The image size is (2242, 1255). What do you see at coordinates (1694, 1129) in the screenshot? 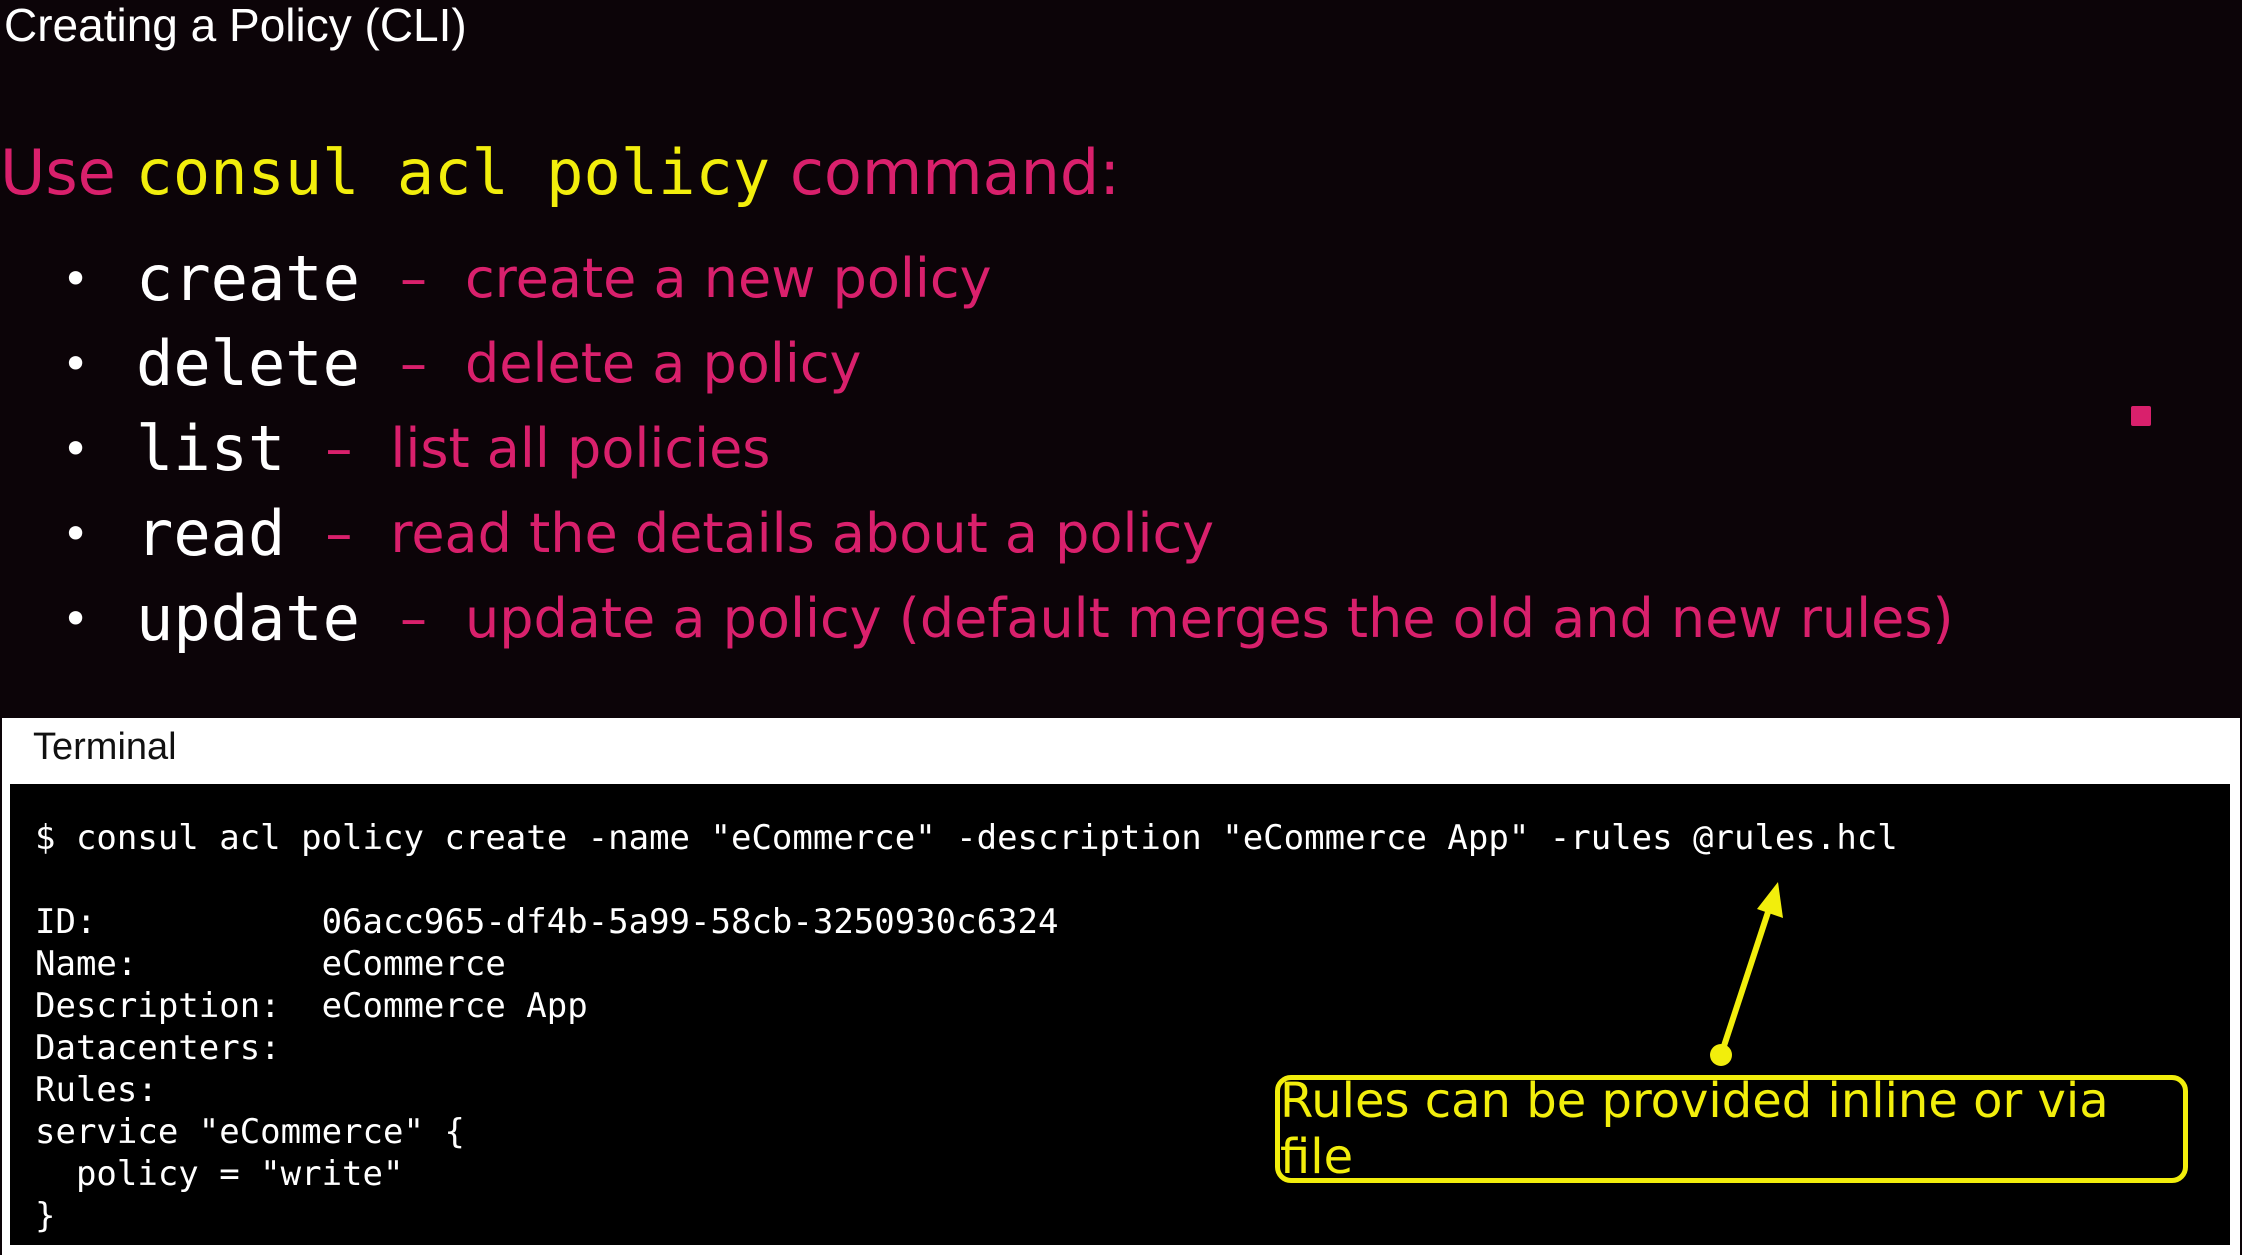
I see `callout-text: Rules can be provided inline or via file` at bounding box center [1694, 1129].